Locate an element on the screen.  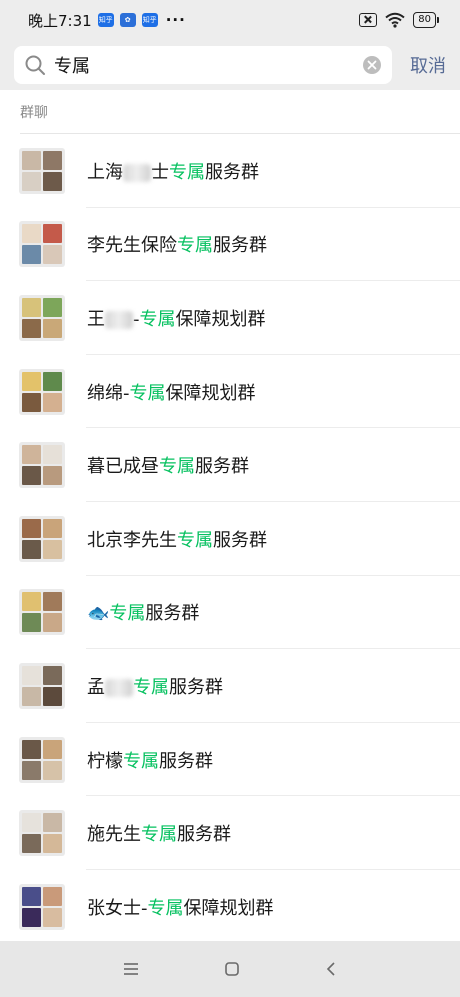
group-name: 北京李先生专属服务群 is located at coordinates (177, 539).